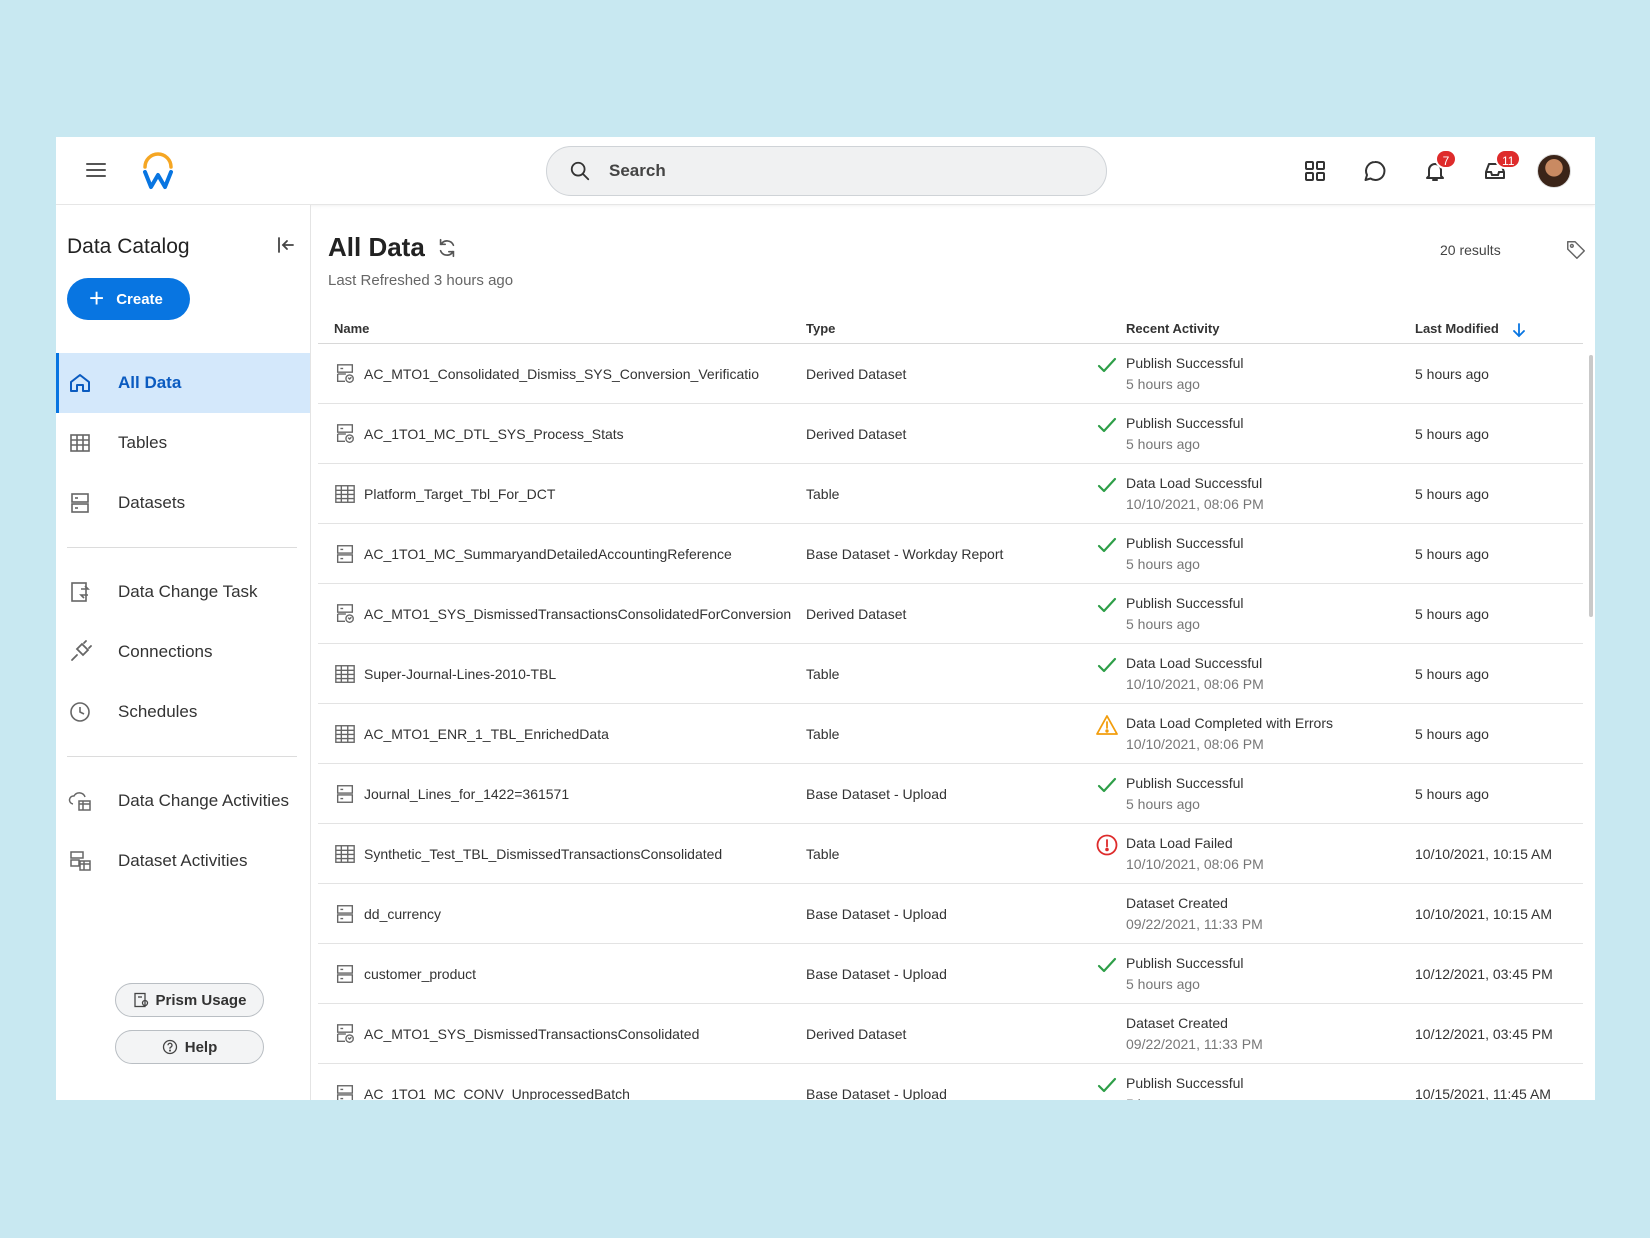 The width and height of the screenshot is (1650, 1238). What do you see at coordinates (829, 171) in the screenshot?
I see `global-search-input` at bounding box center [829, 171].